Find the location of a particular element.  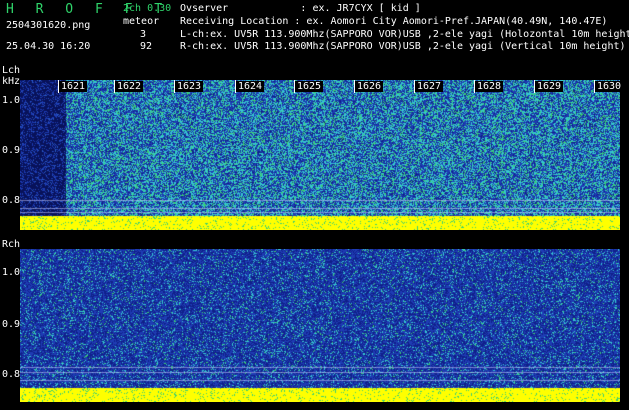

rch-ytick-0.8: 0.8 is located at coordinates (11, 374).